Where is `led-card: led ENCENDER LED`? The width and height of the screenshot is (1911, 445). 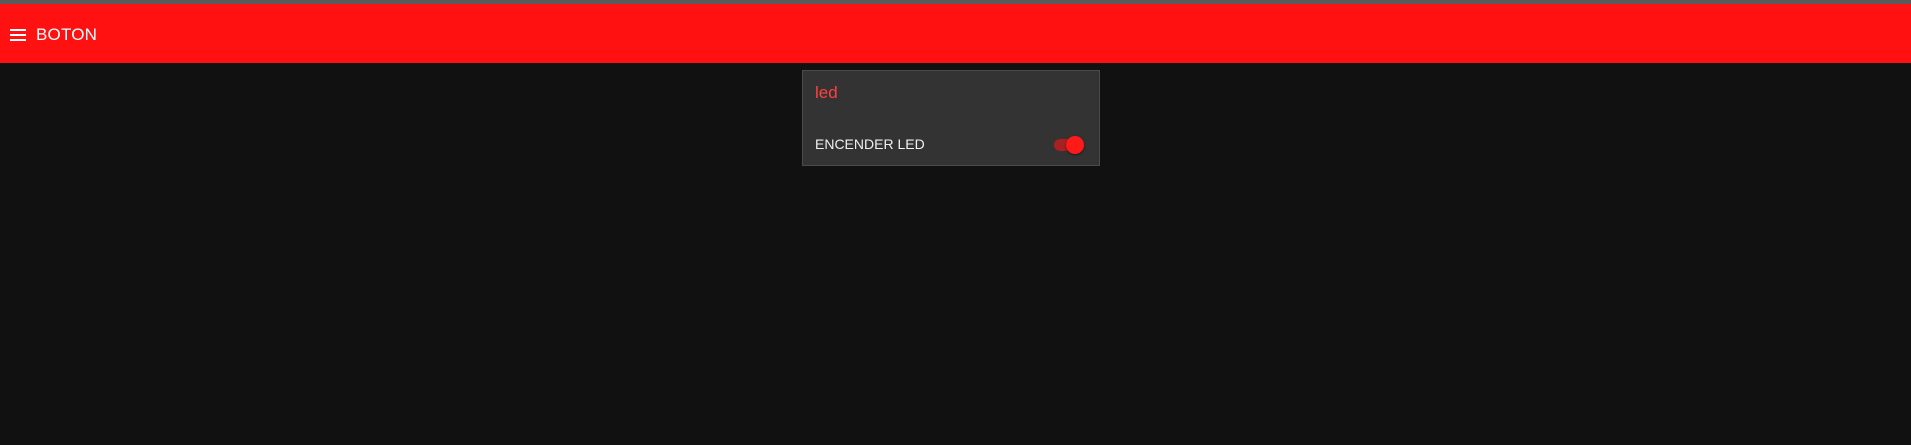
led-card: led ENCENDER LED is located at coordinates (951, 118).